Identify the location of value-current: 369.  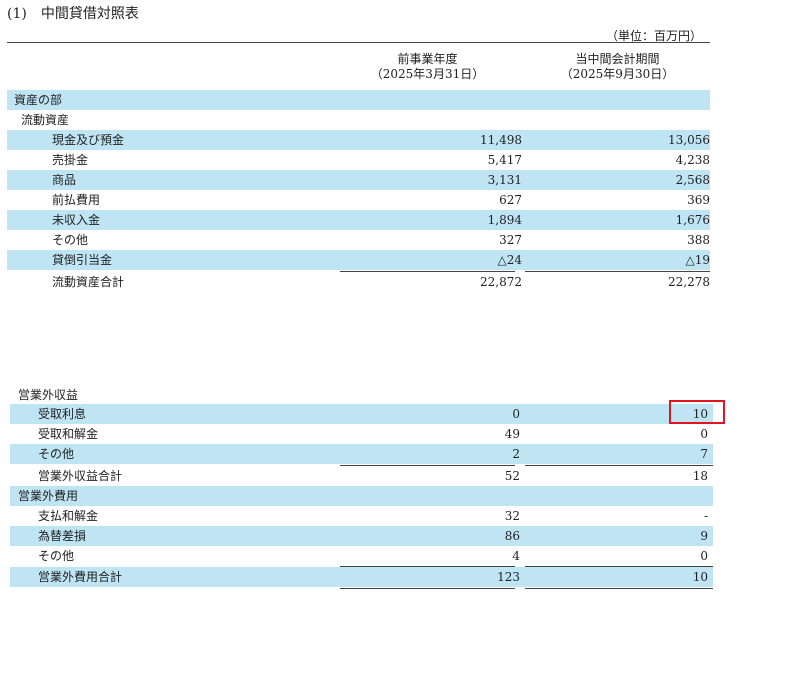
(698, 200).